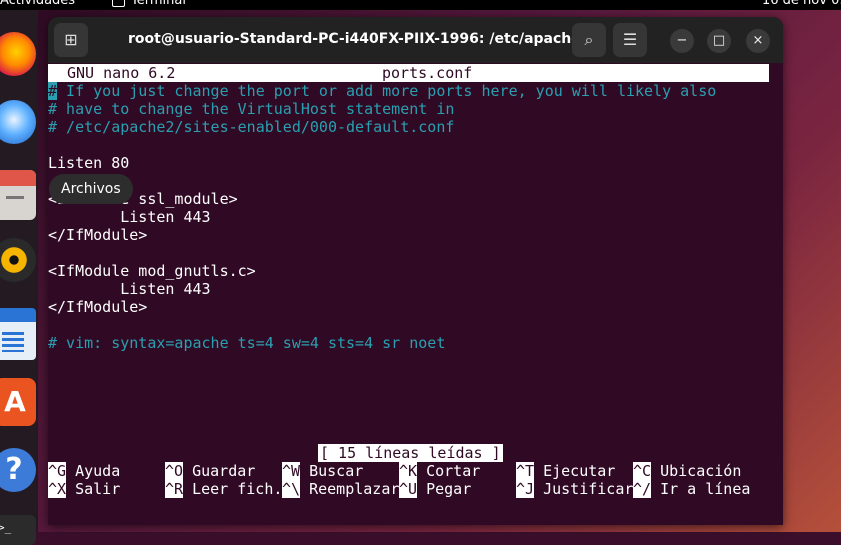 This screenshot has height=545, width=841. I want to click on shortcut-key: ^U, so click(408, 489).